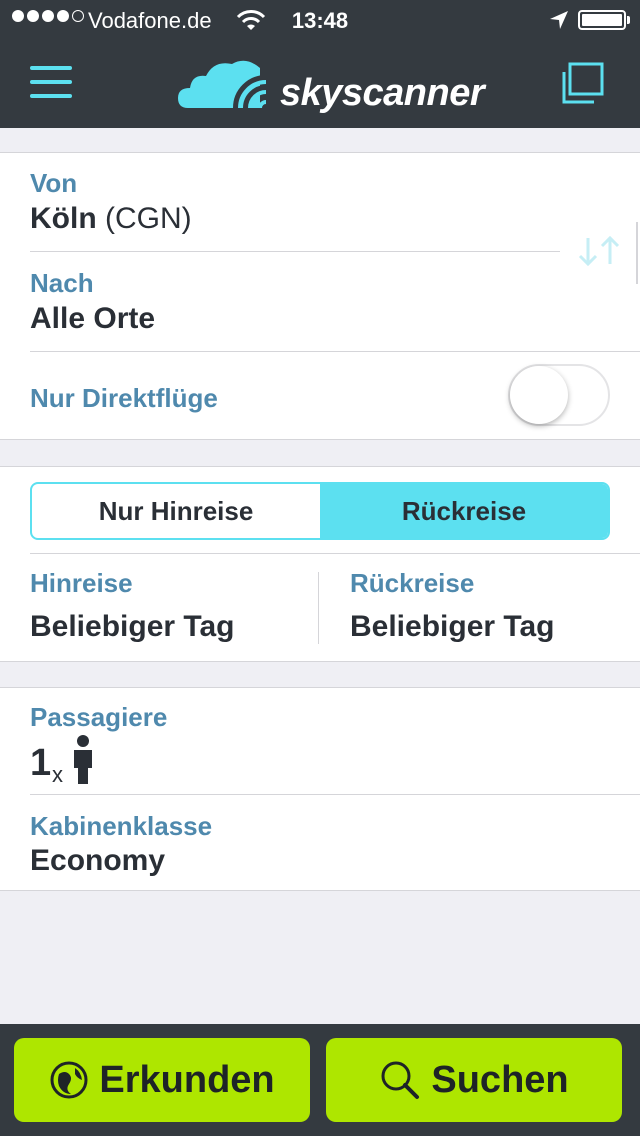 The height and width of the screenshot is (1136, 640). I want to click on app-header: Vodafone.de 13:48 skyscanner, so click(320, 64).